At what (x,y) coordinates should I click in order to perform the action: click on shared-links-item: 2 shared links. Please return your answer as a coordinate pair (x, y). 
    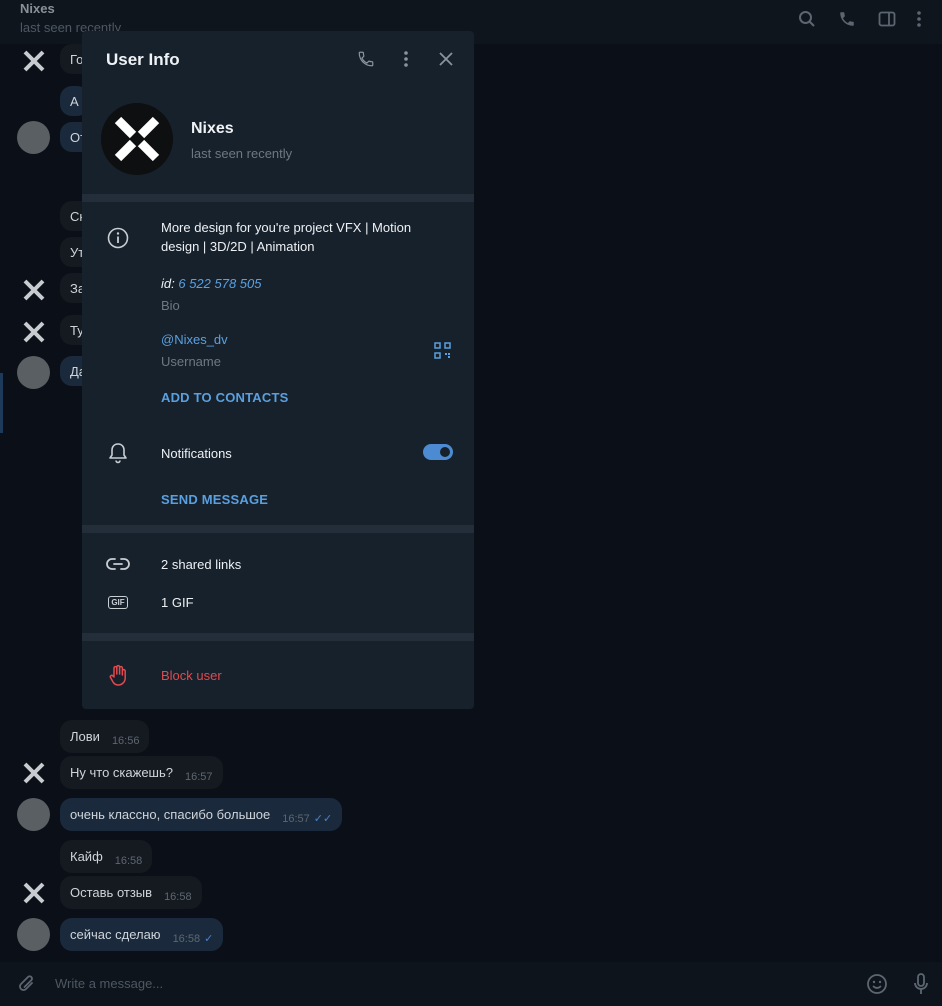
    Looking at the image, I should click on (201, 564).